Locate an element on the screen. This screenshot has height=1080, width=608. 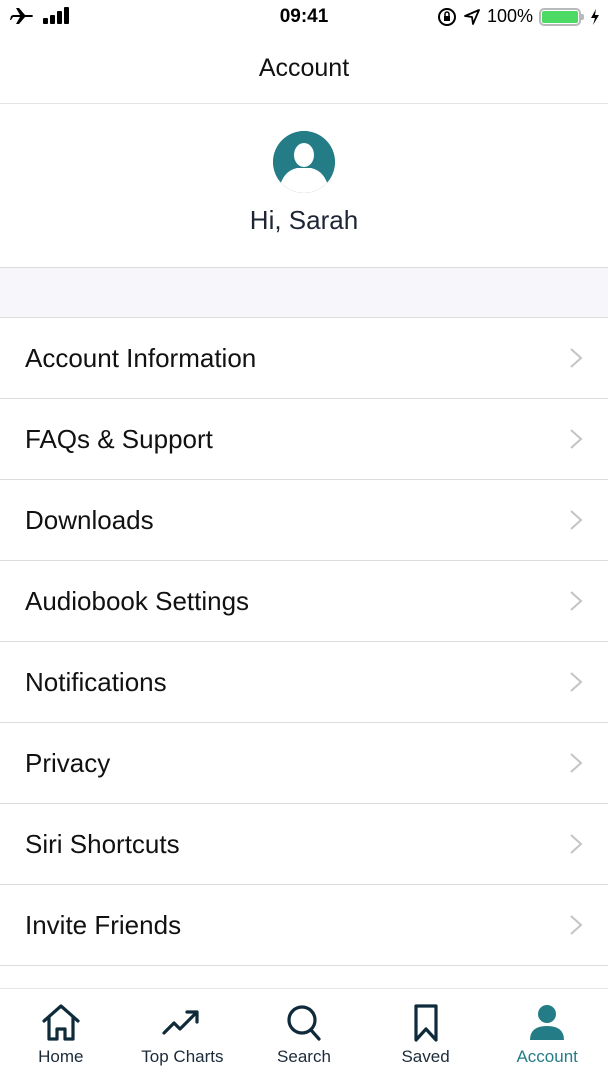
location-icon is located at coordinates (472, 16).